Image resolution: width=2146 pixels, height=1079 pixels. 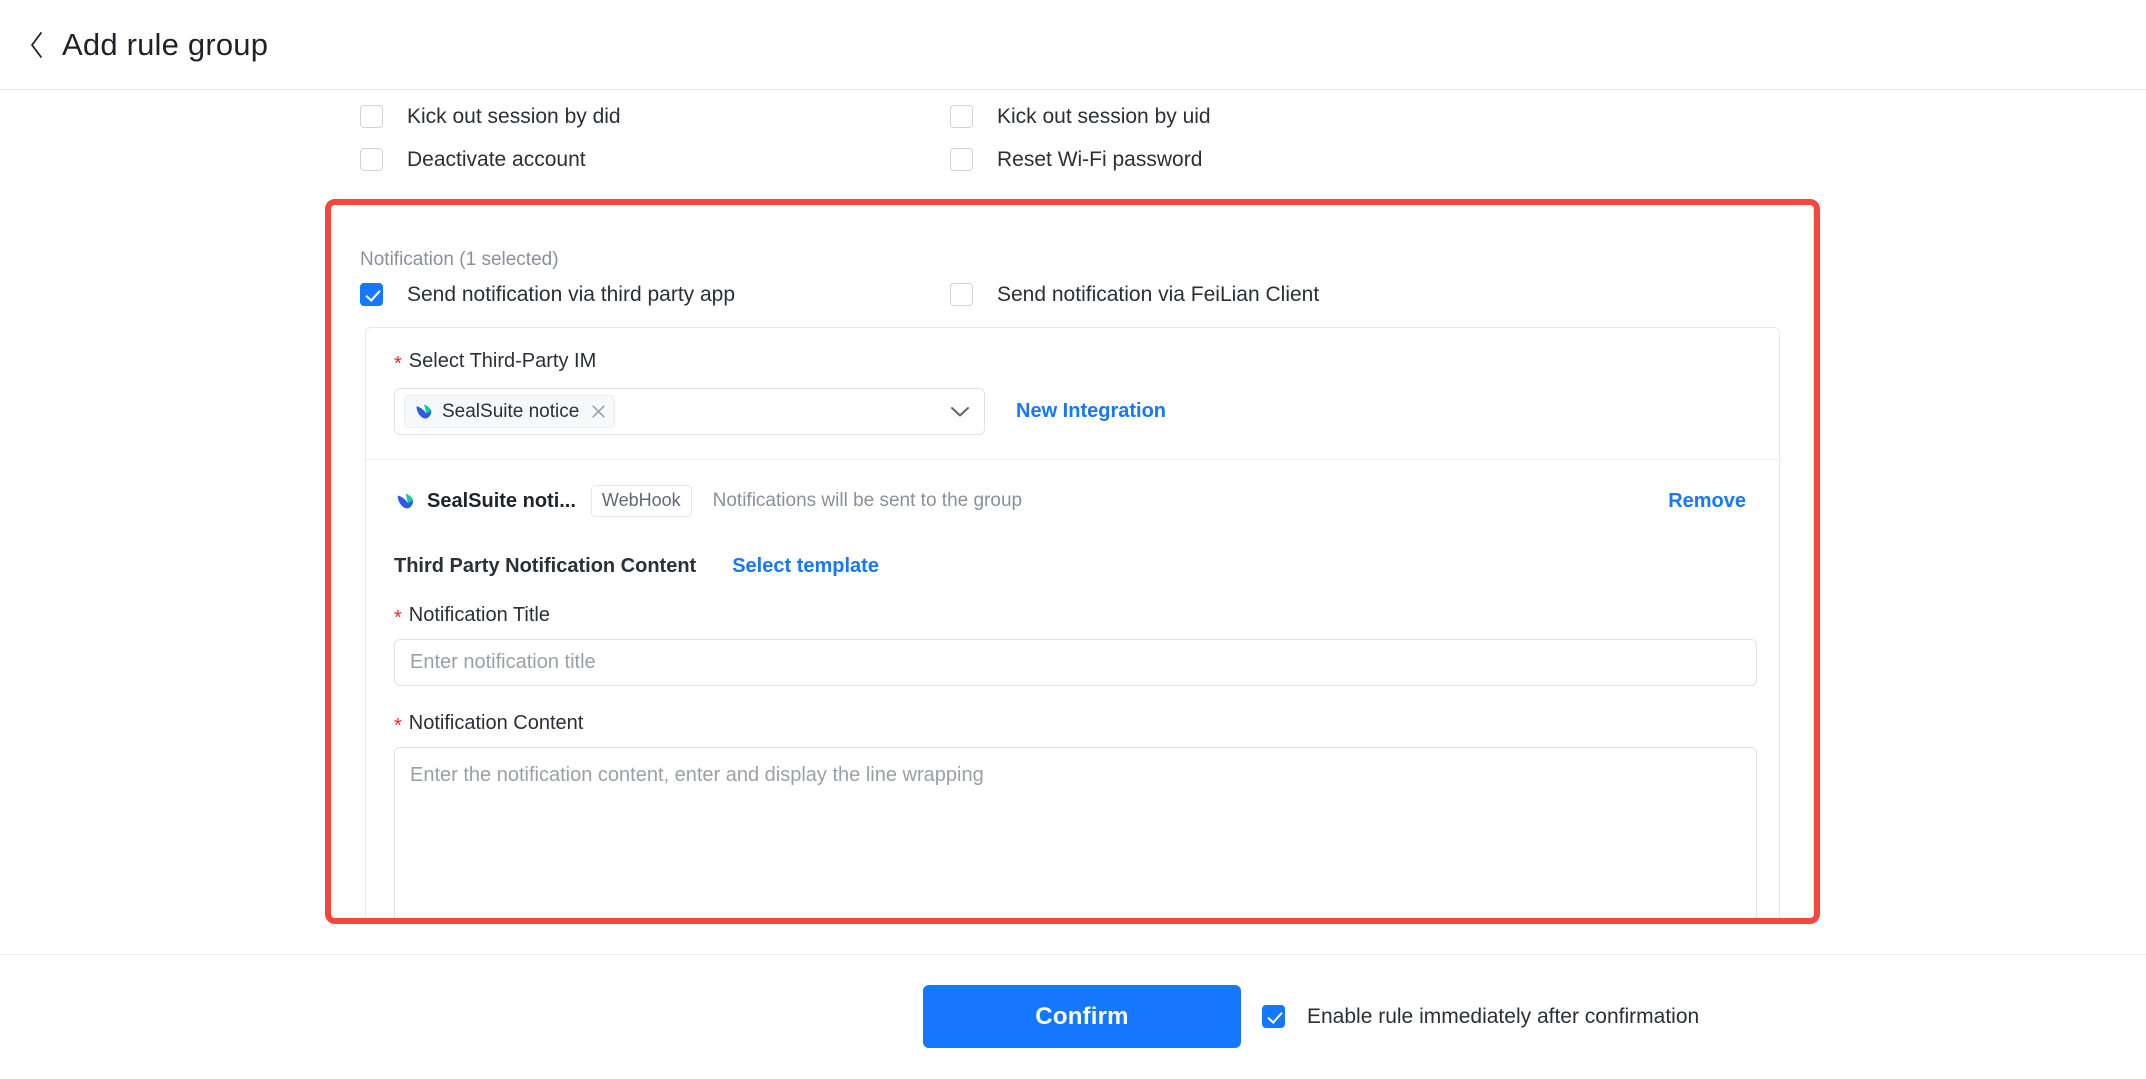 I want to click on checkbox-label: Reset Wi-Fi password, so click(x=1100, y=159).